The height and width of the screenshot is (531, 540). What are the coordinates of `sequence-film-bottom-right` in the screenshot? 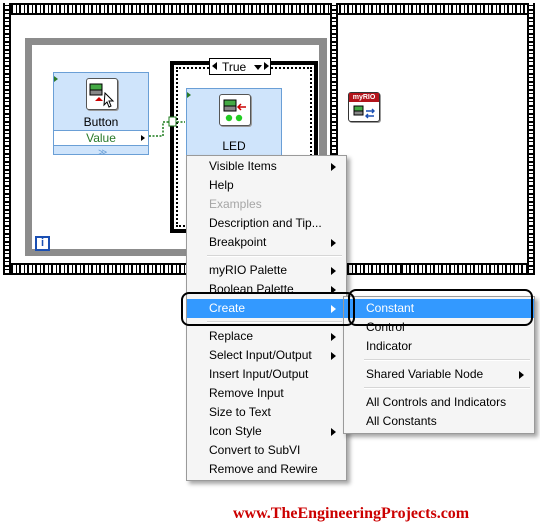 It's located at (468, 269).